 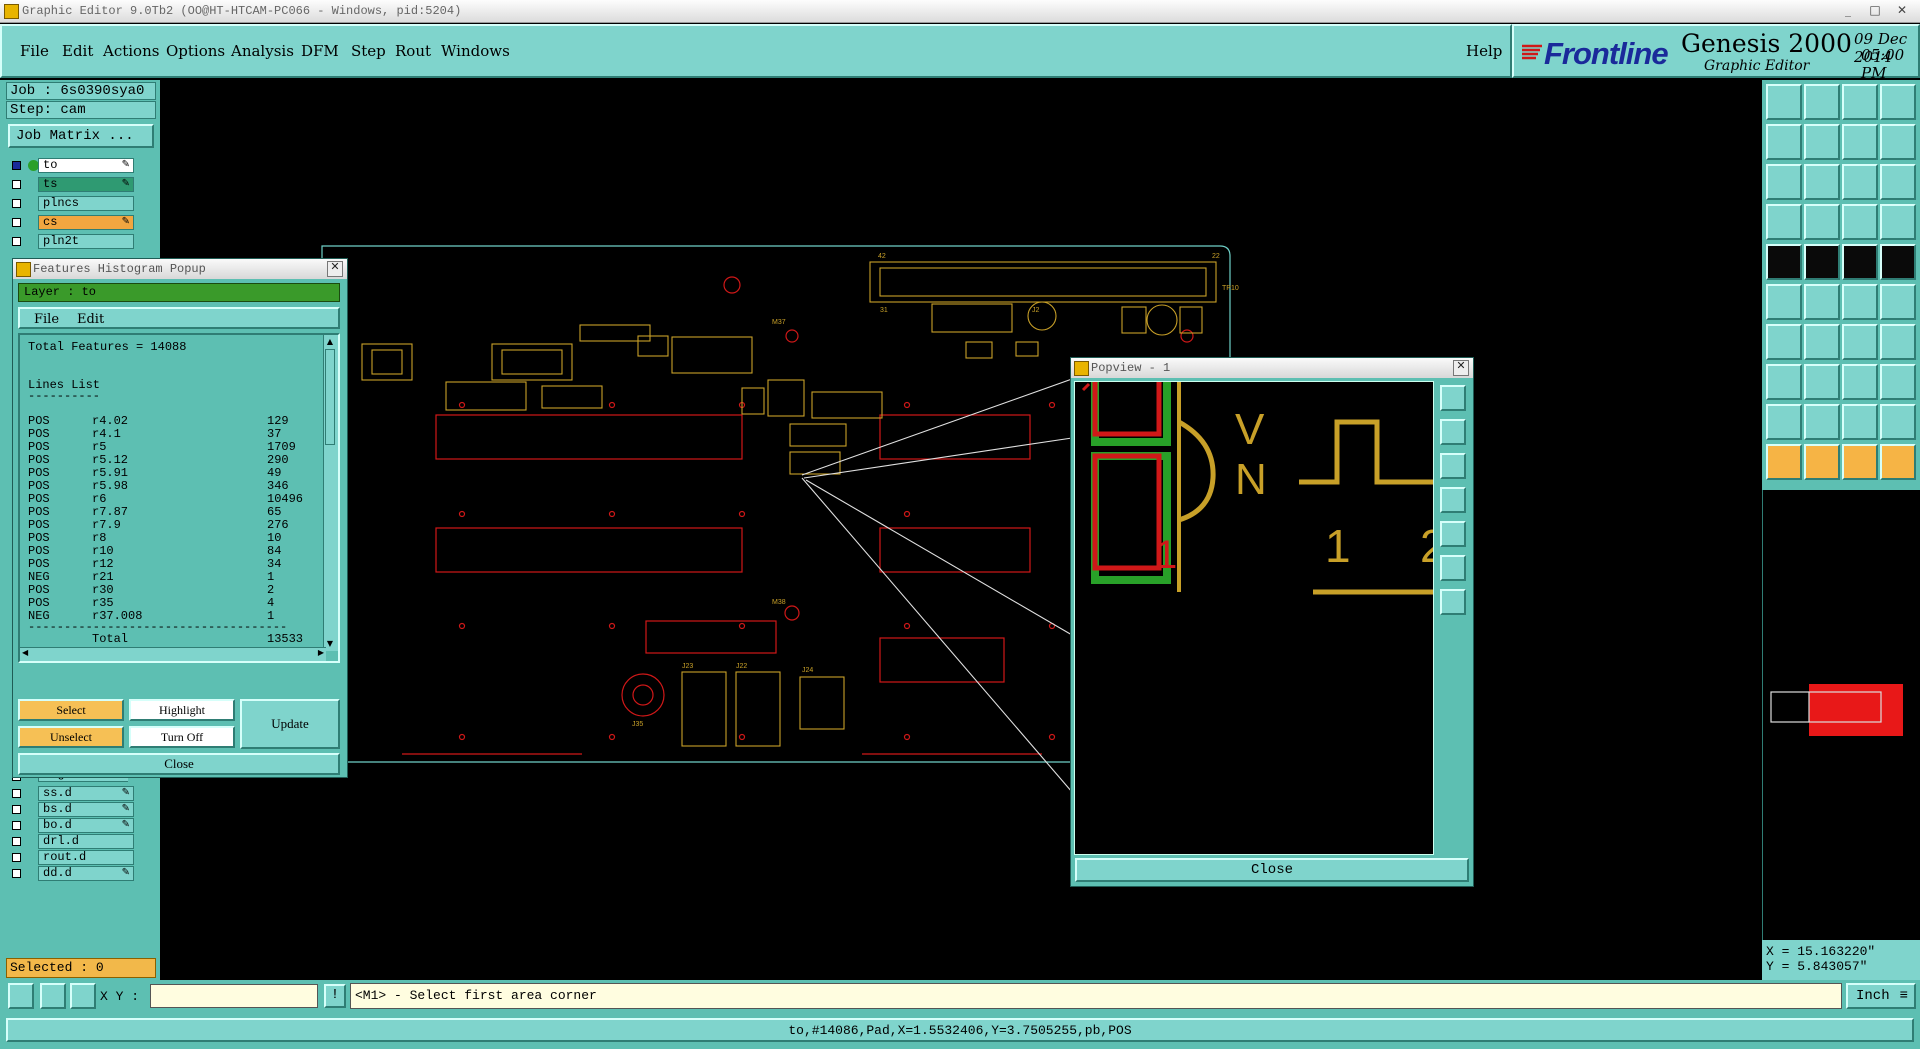 What do you see at coordinates (1898, 102) in the screenshot?
I see `layout-icon` at bounding box center [1898, 102].